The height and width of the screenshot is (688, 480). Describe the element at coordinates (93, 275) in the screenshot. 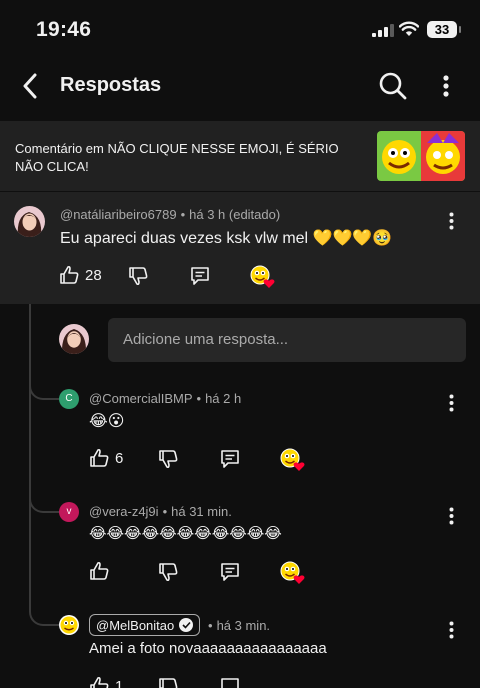

I see `like-count: 28` at that location.